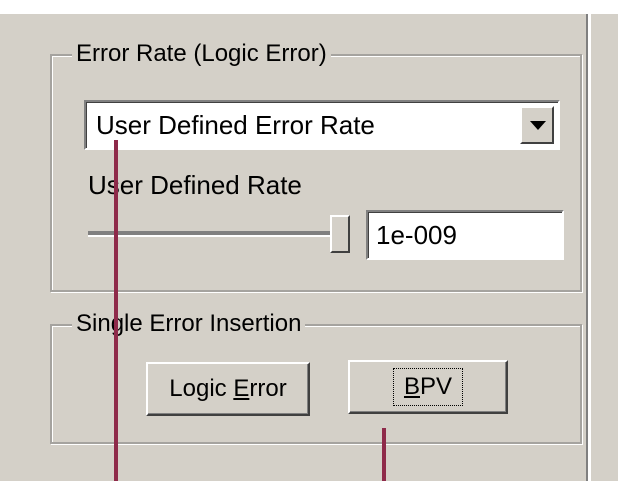  What do you see at coordinates (219, 234) in the screenshot?
I see `rate-slider-track` at bounding box center [219, 234].